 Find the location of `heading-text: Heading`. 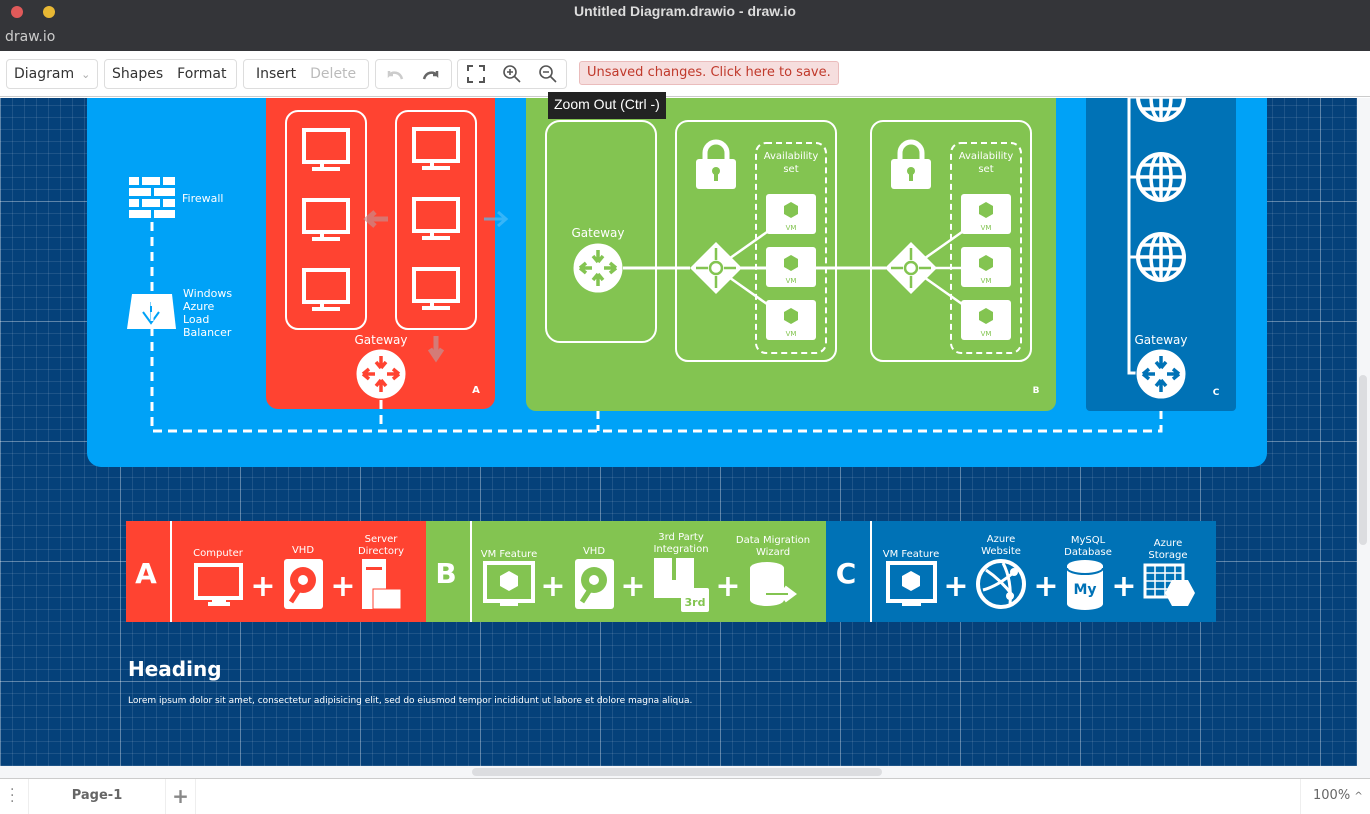

heading-text: Heading is located at coordinates (175, 669).